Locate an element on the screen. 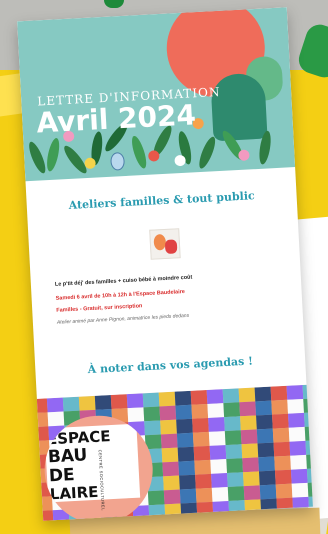 This screenshot has width=328, height=534. logo-line-1: ESPACE is located at coordinates (78, 438).